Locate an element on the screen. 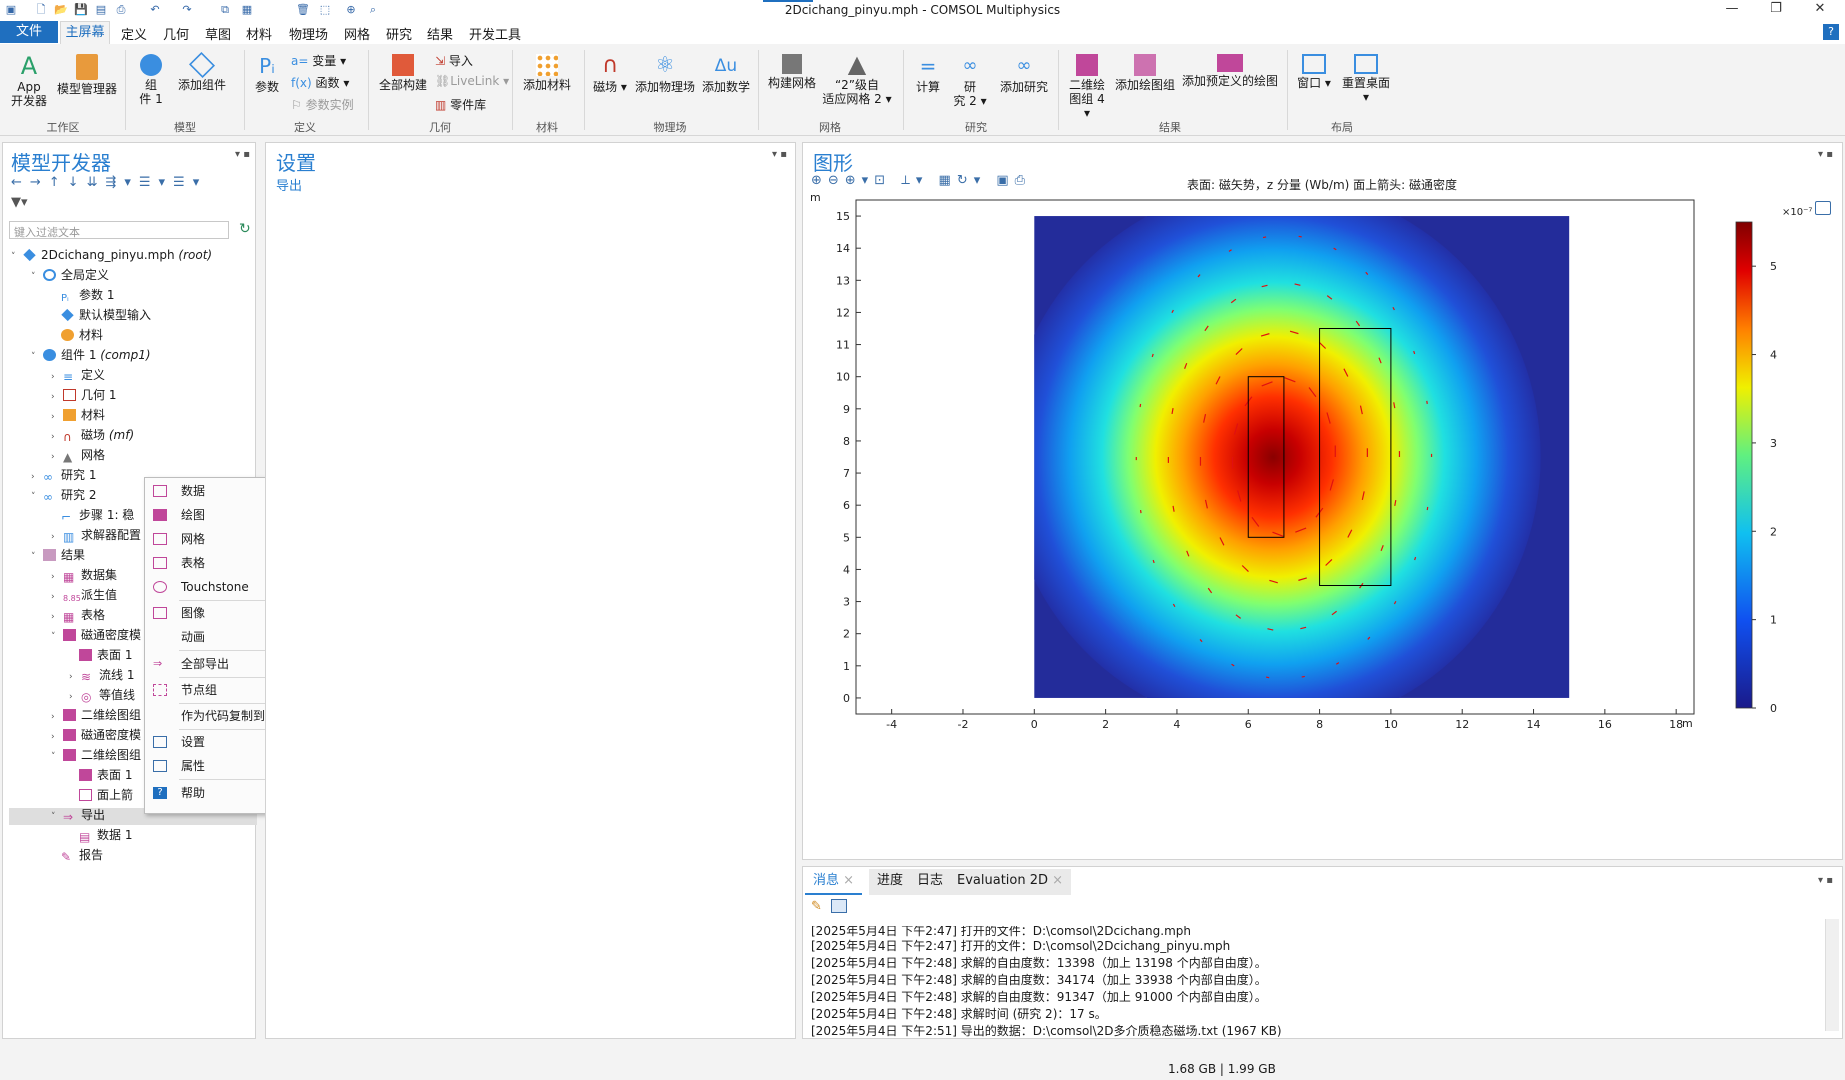 The height and width of the screenshot is (1080, 1845). menu-developer: 开发工具 is located at coordinates (495, 33).